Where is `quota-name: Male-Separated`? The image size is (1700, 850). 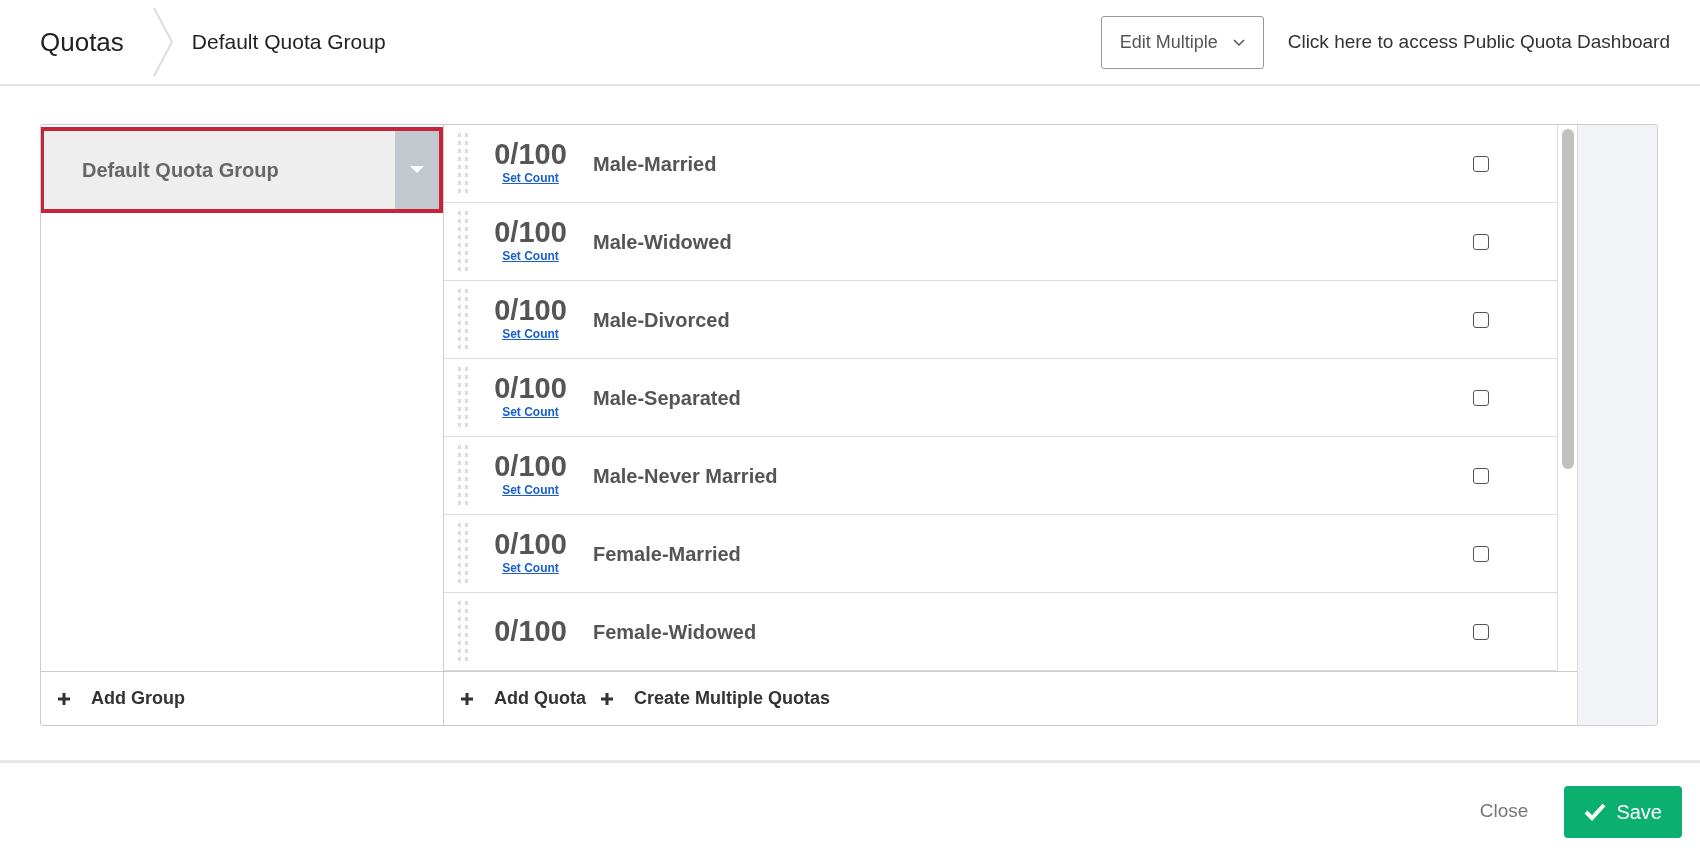
quota-name: Male-Separated is located at coordinates (1033, 397).